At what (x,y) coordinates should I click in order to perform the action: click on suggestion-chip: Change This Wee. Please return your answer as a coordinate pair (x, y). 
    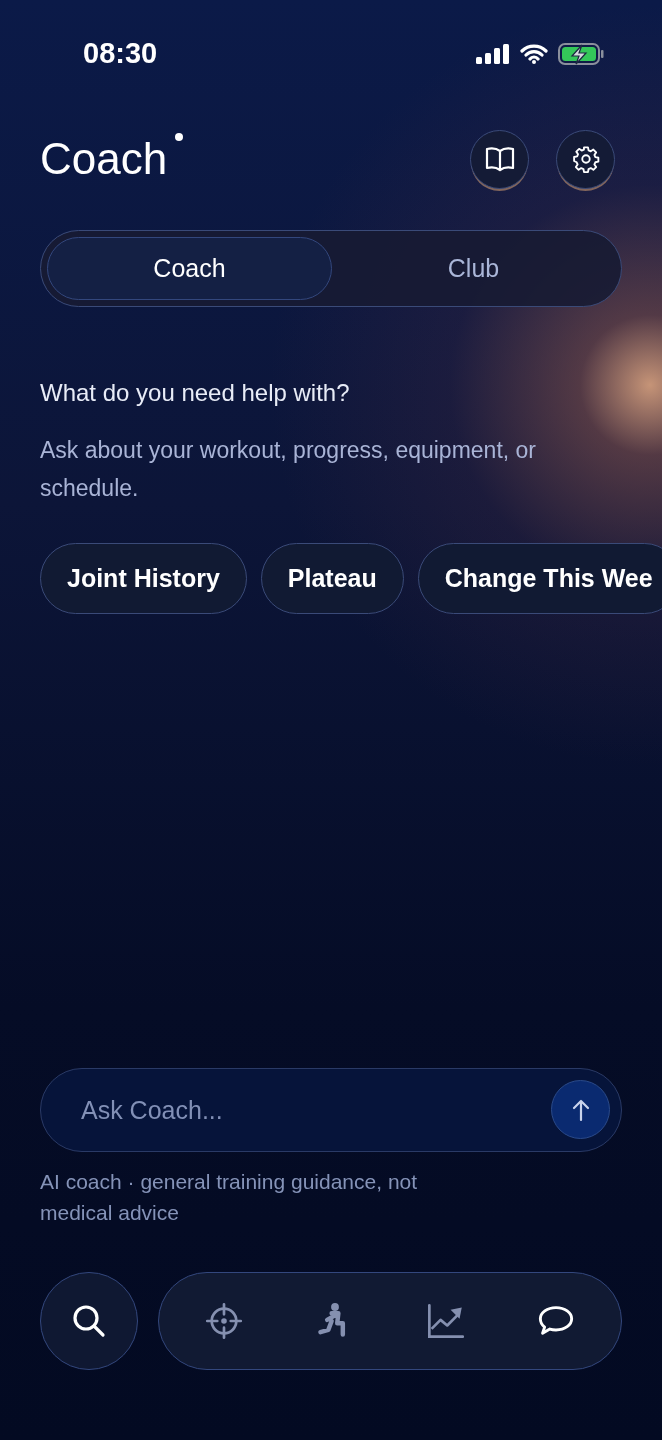
    Looking at the image, I should click on (539, 578).